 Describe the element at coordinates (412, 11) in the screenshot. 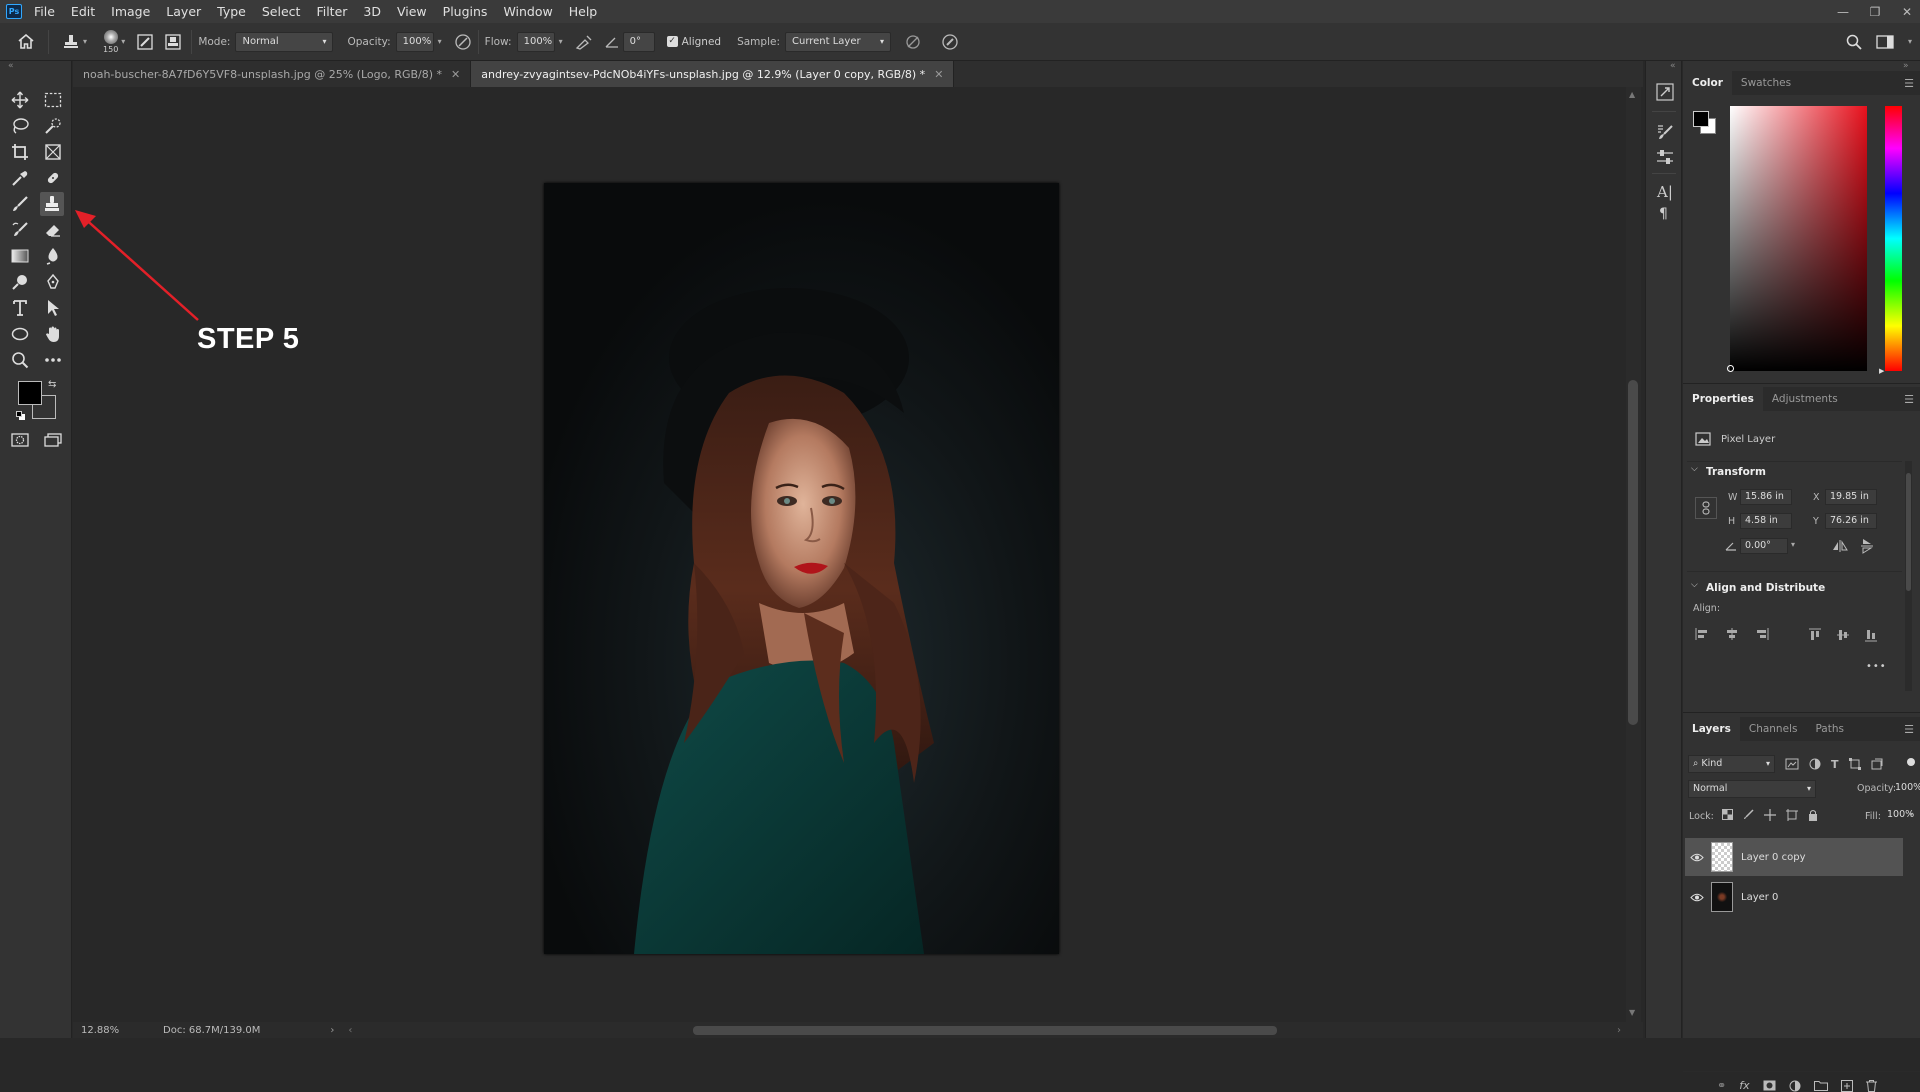

I see `menu-view: View` at that location.